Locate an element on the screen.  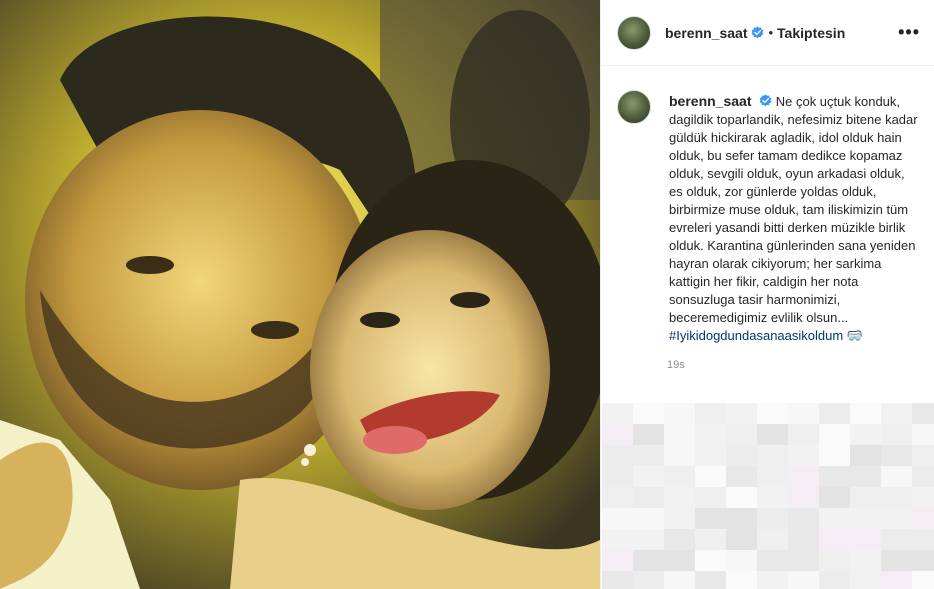
caption-avatar is located at coordinates (634, 107).